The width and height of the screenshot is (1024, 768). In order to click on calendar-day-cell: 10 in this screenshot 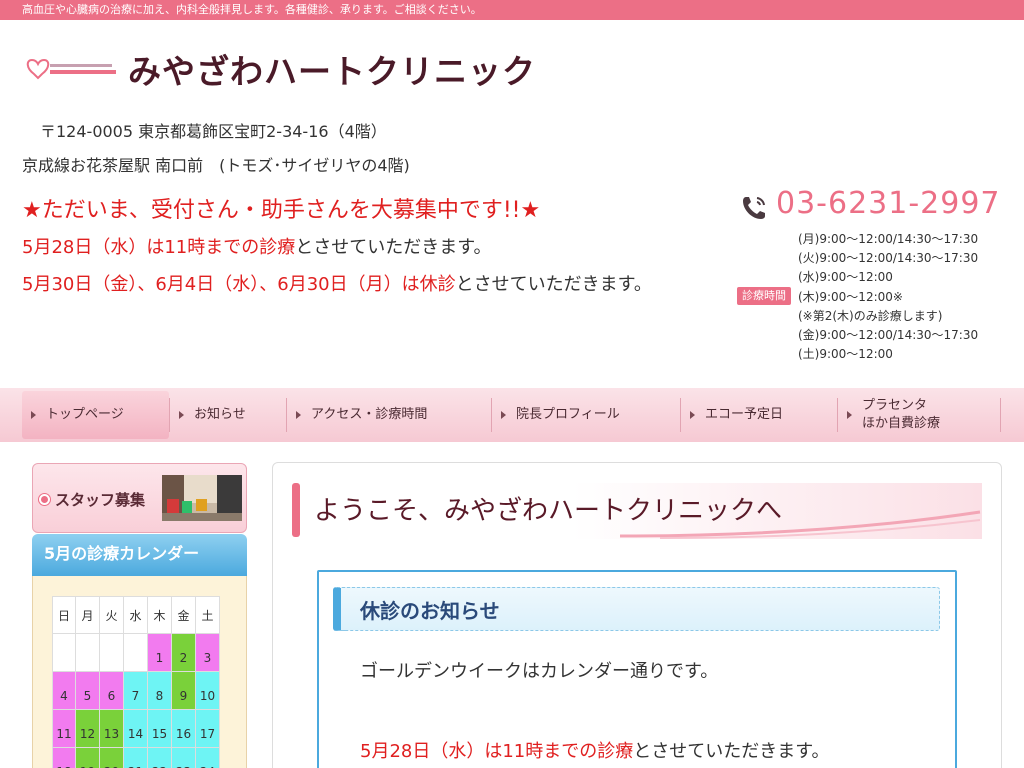, I will do `click(208, 691)`.